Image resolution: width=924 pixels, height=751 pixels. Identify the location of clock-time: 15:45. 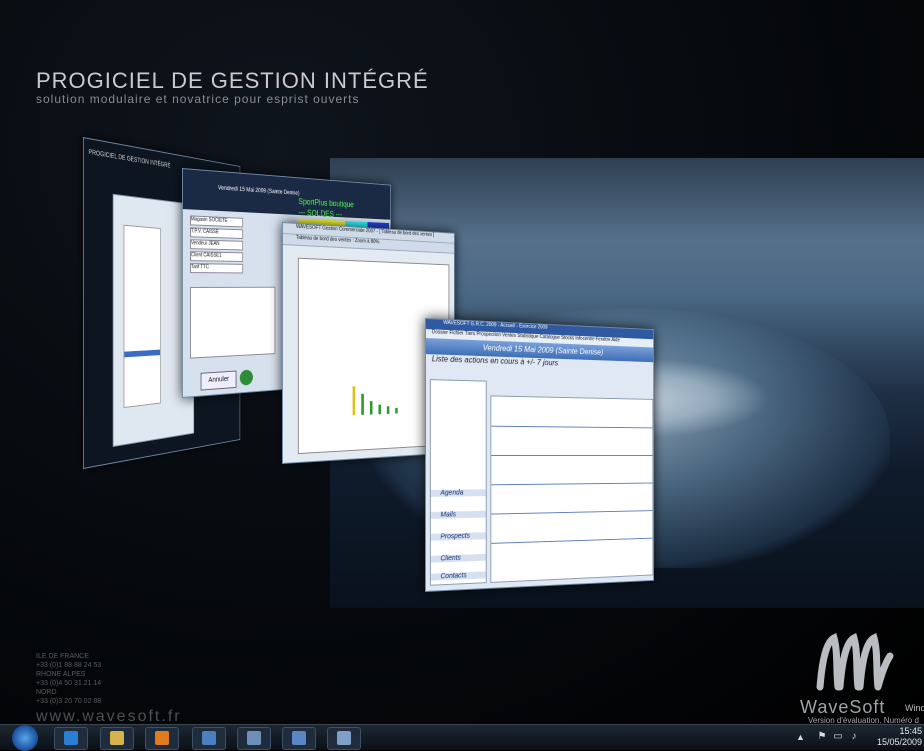
(910, 731).